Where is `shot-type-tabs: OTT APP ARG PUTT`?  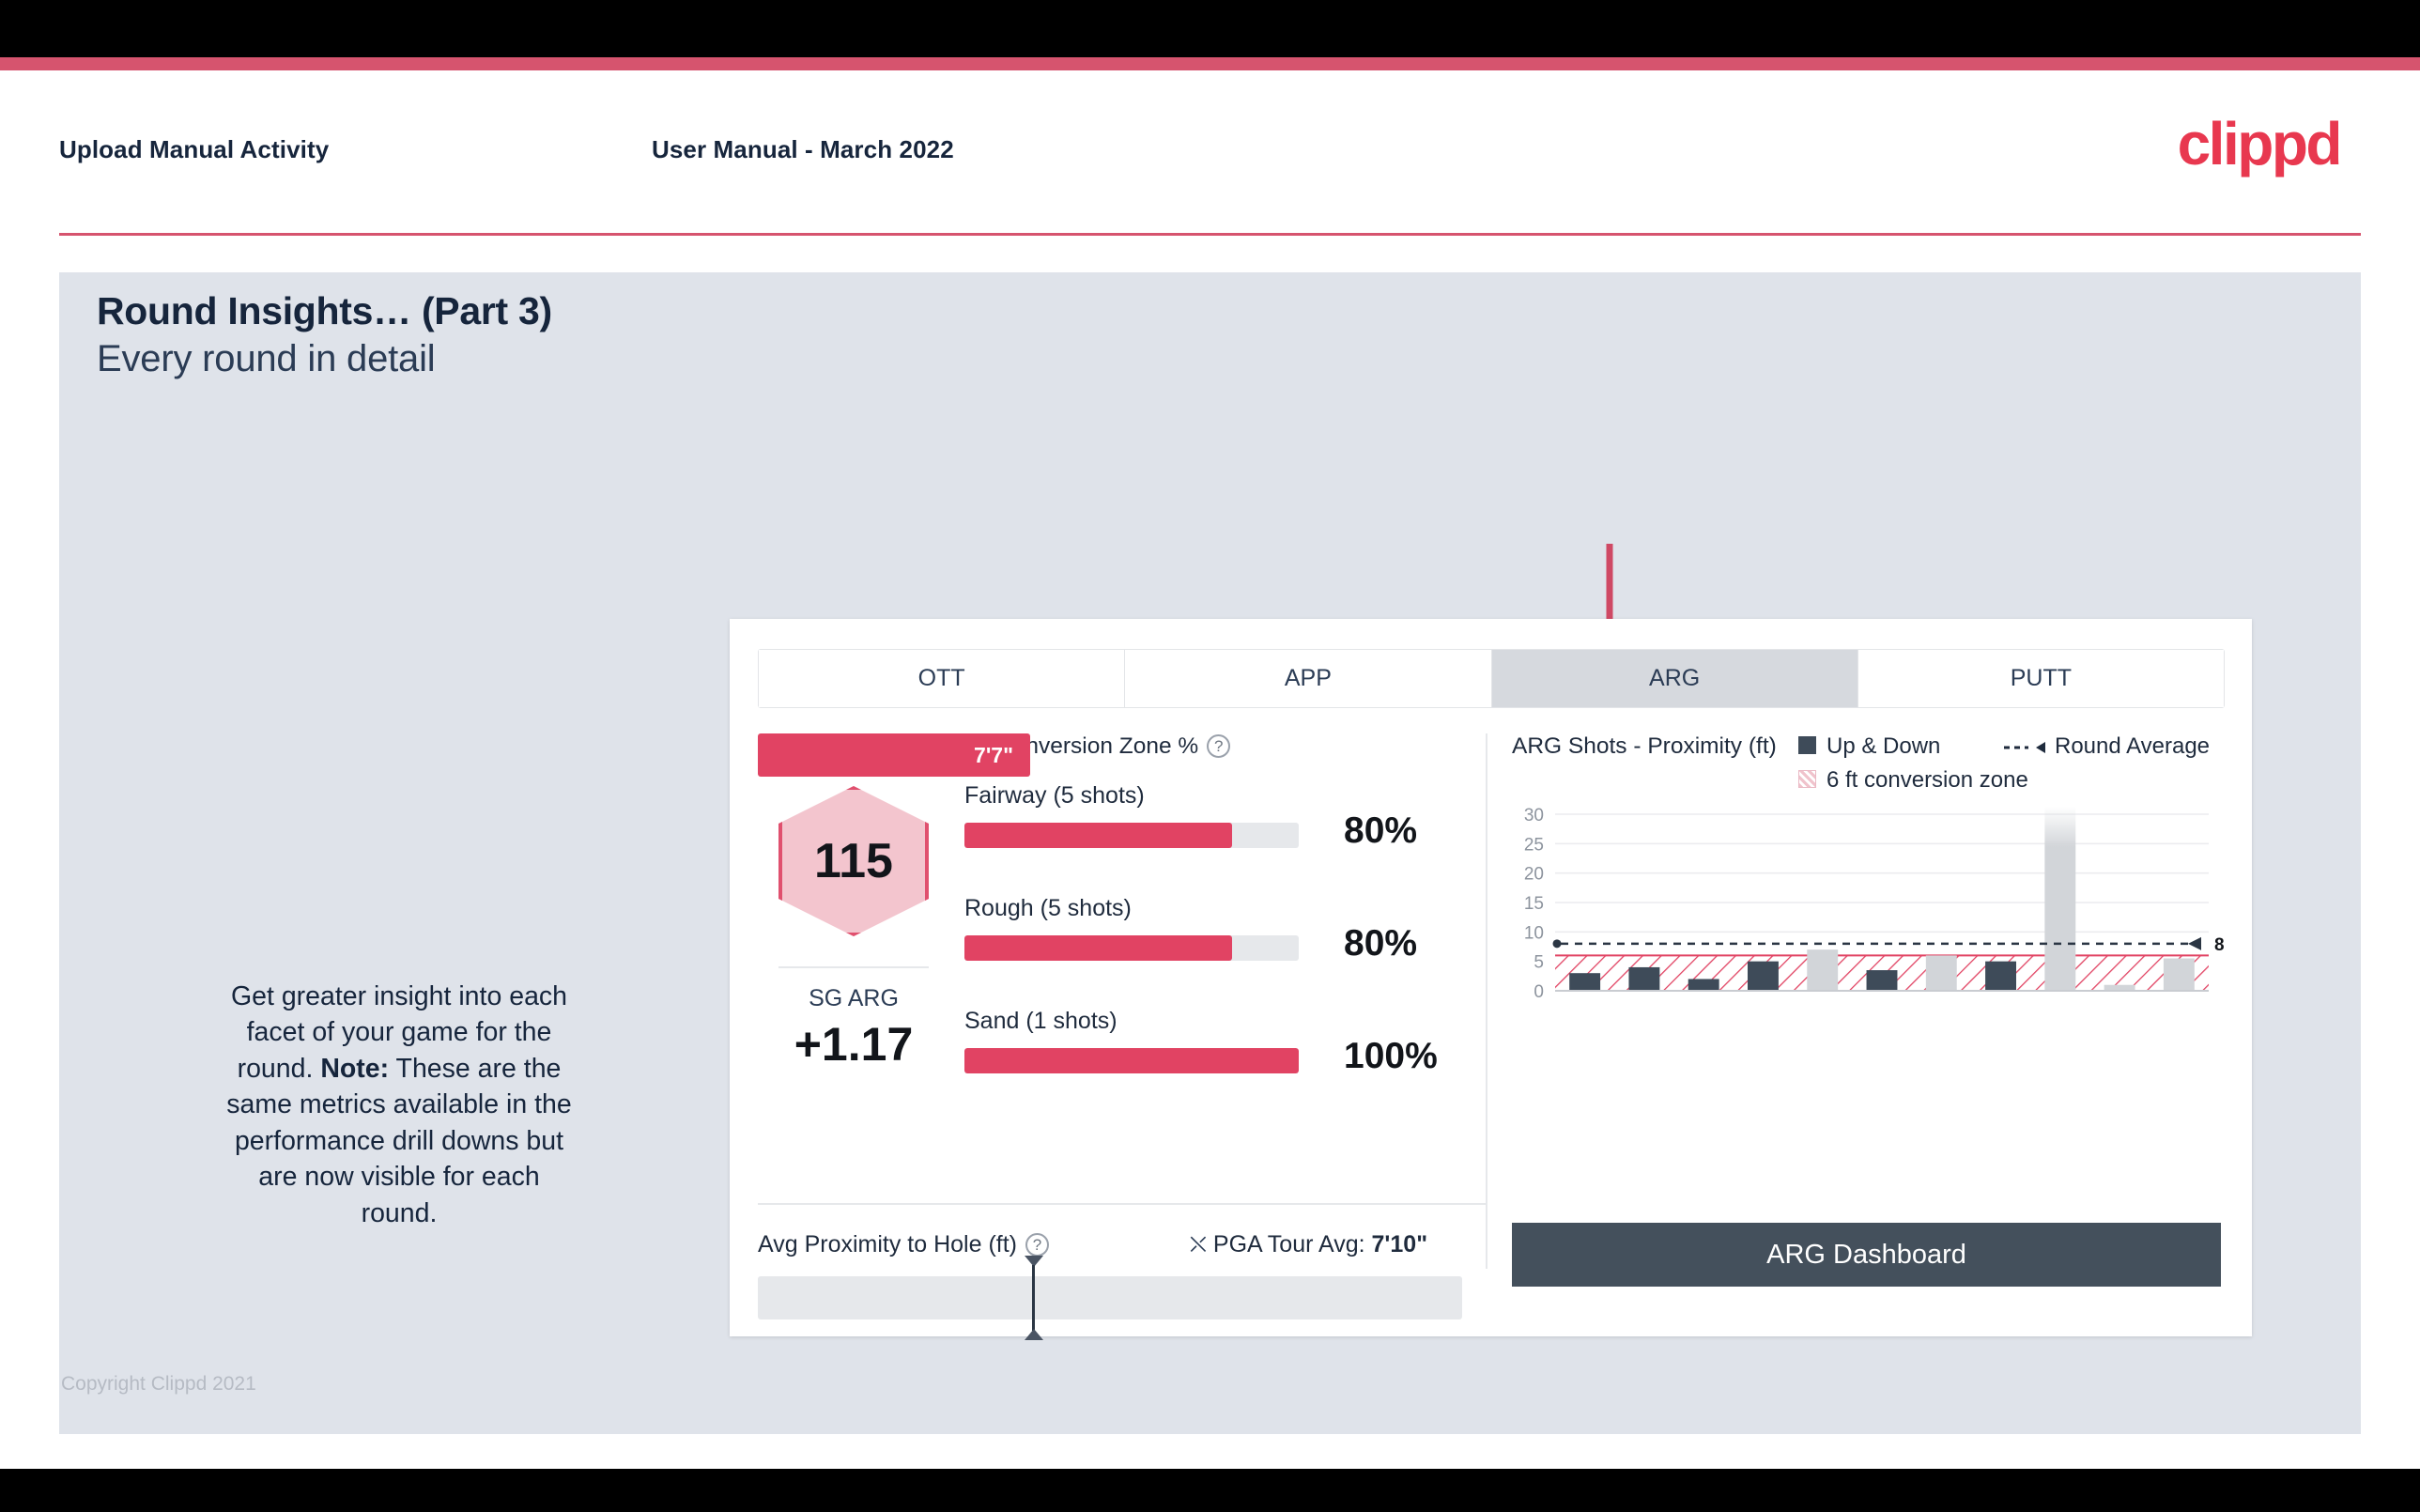
shot-type-tabs: OTT APP ARG PUTT is located at coordinates (1491, 678).